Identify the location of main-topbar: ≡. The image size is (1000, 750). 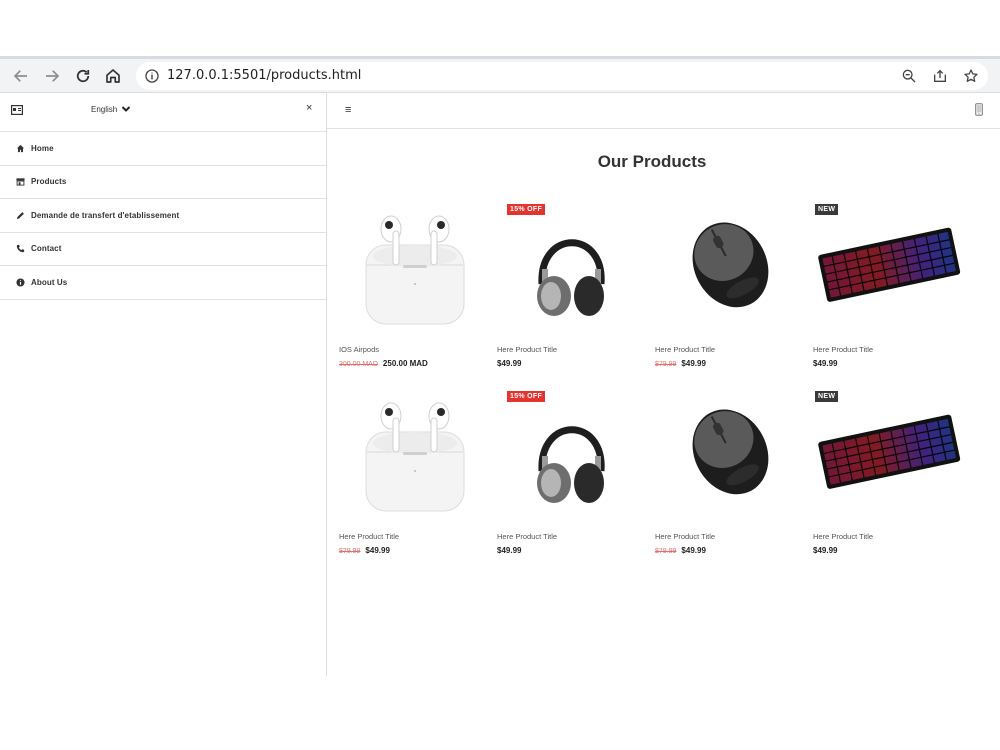
(663, 111).